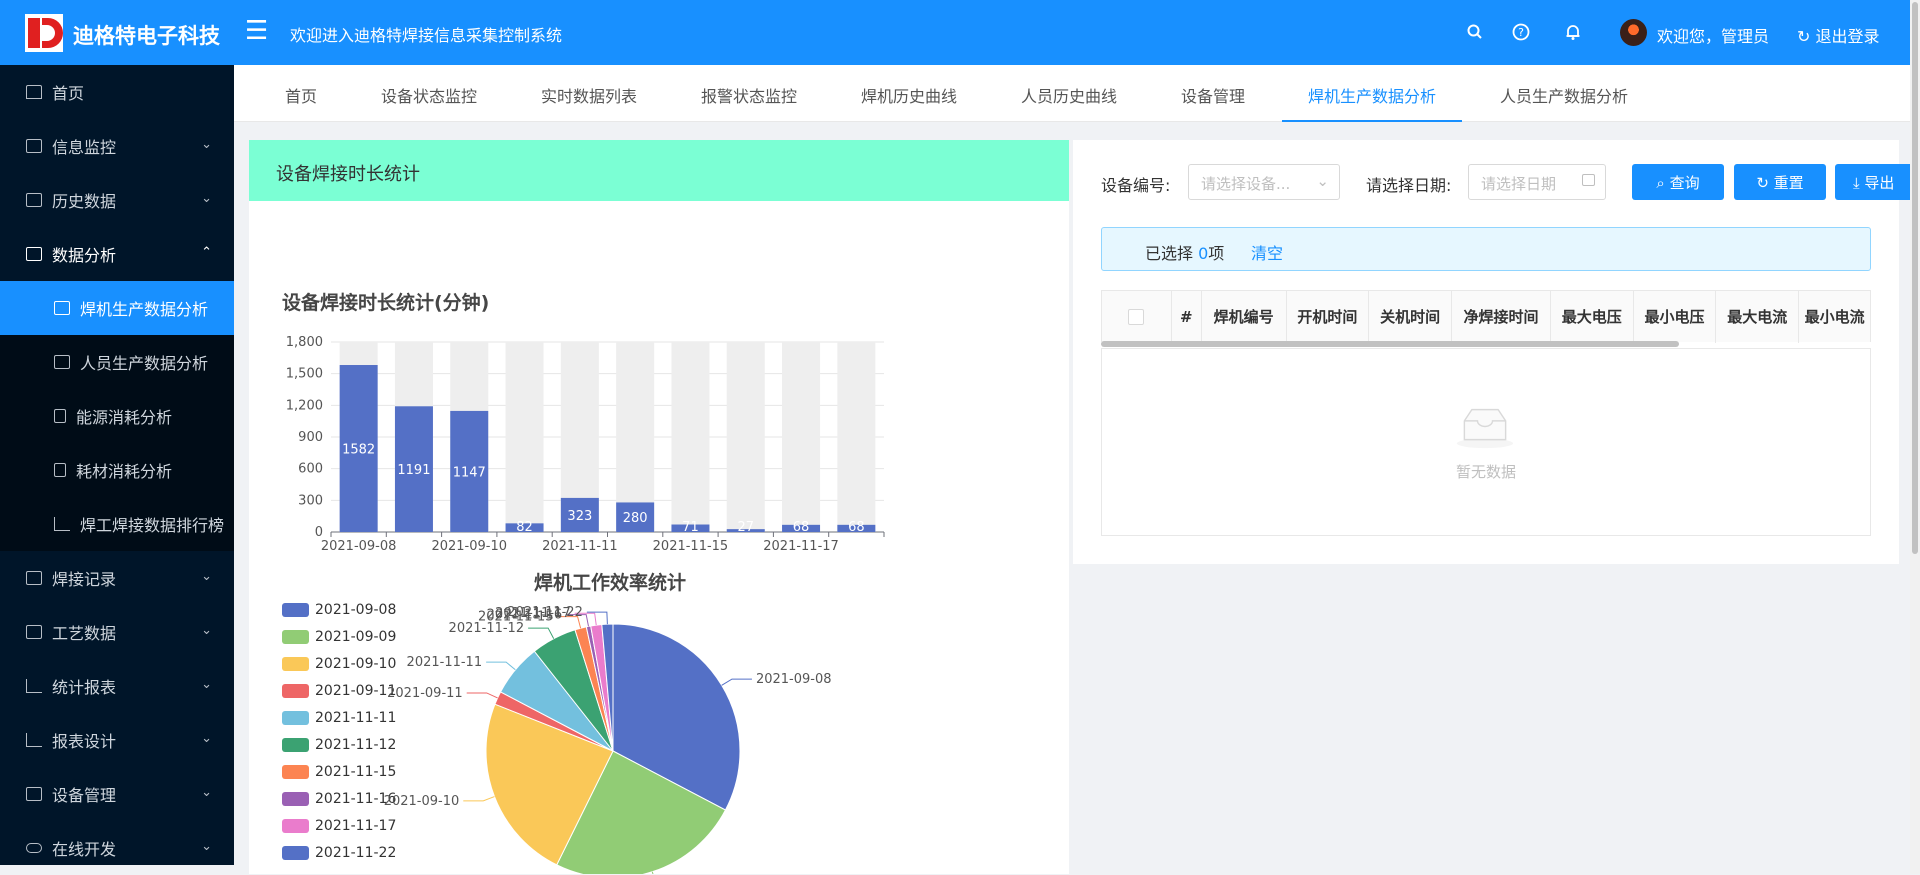 Image resolution: width=1920 pixels, height=875 pixels. What do you see at coordinates (1390, 344) in the screenshot?
I see `table-horizontal-scrollbar` at bounding box center [1390, 344].